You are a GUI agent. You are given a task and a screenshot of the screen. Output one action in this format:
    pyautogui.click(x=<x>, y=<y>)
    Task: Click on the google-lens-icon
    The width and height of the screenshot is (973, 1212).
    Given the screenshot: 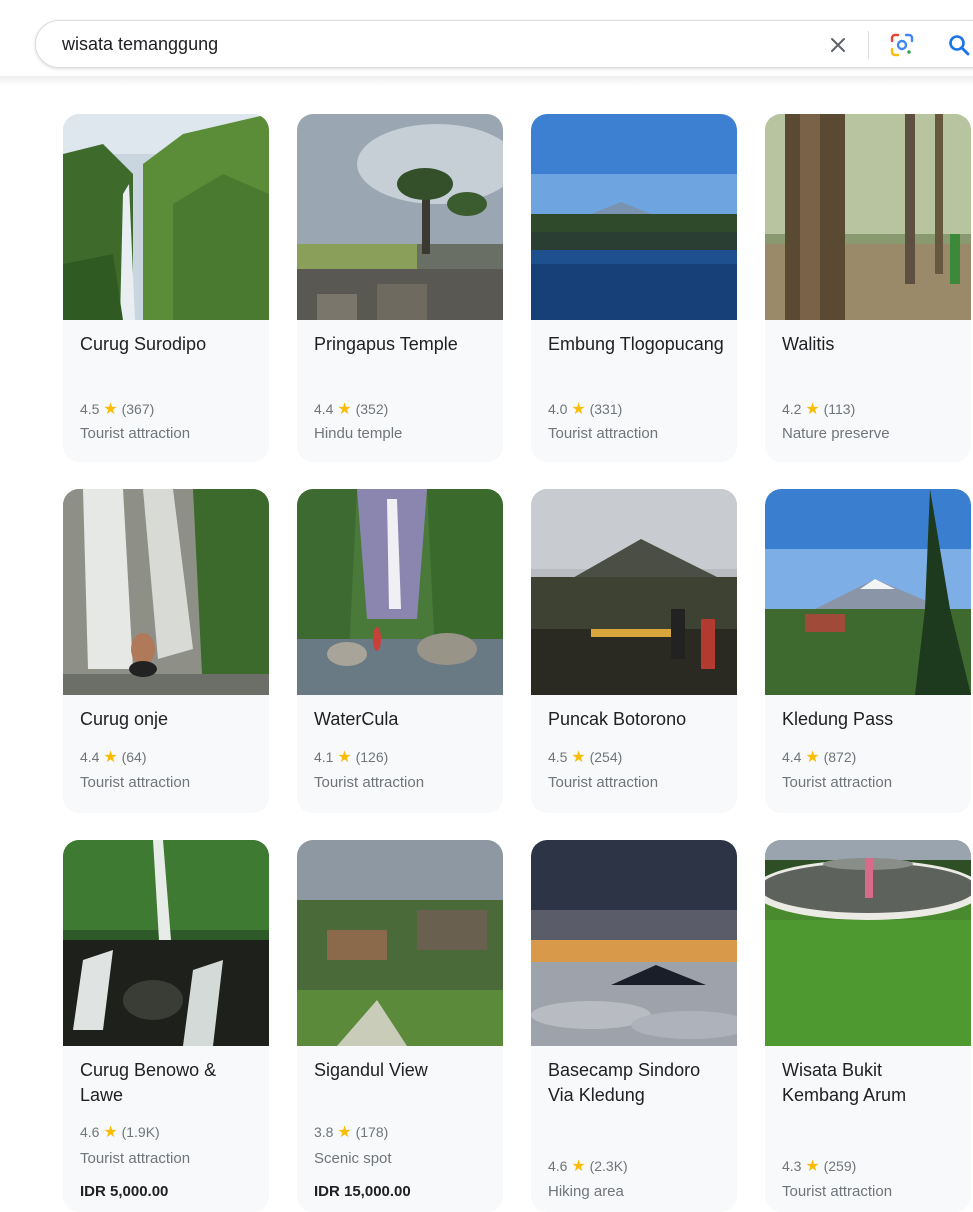 What is the action you would take?
    pyautogui.click(x=902, y=45)
    